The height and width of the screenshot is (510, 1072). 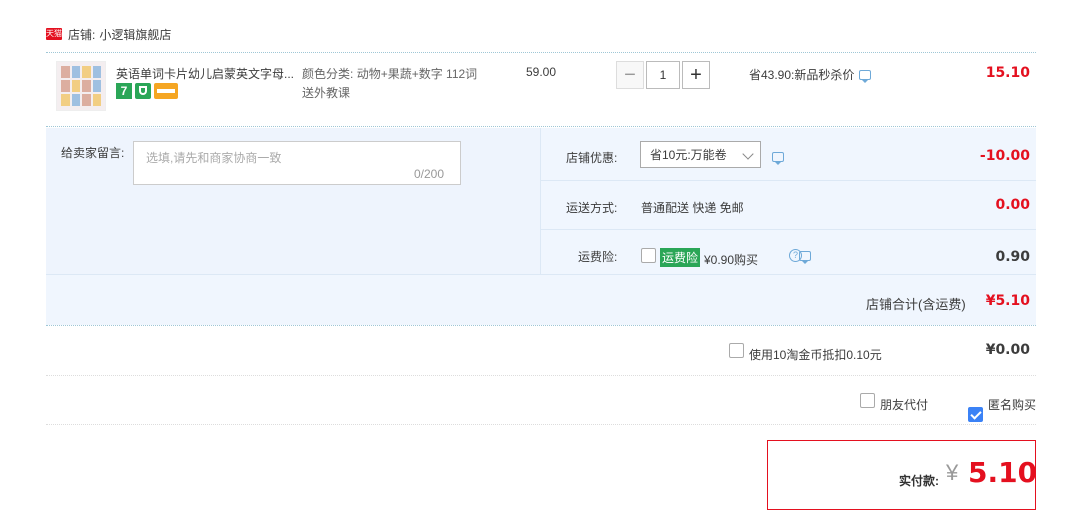 What do you see at coordinates (124, 91) in the screenshot?
I see `seven-day-return-icon: 7` at bounding box center [124, 91].